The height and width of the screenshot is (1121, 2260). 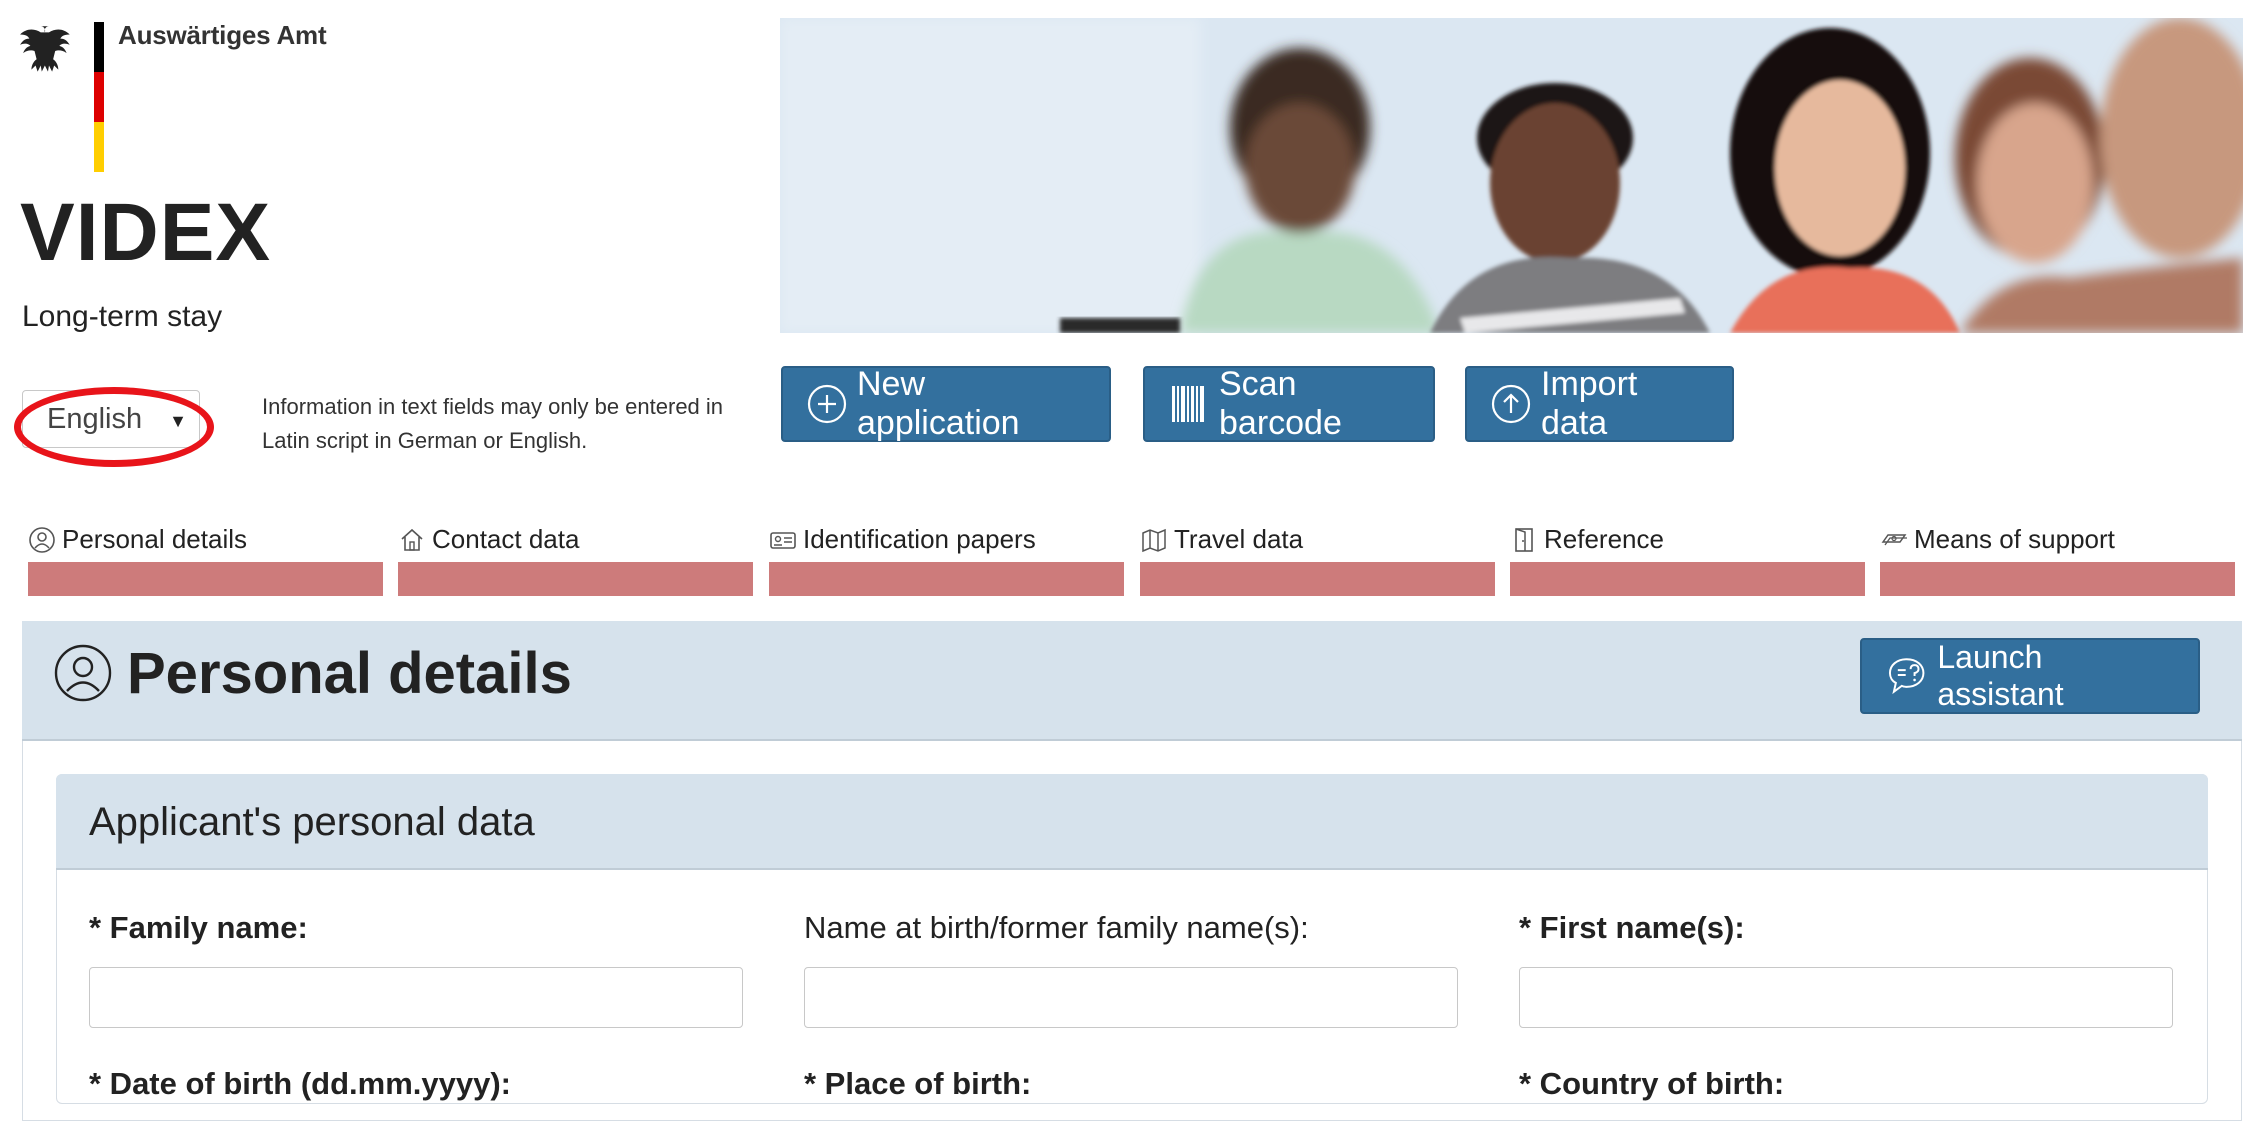 What do you see at coordinates (222, 35) in the screenshot?
I see `ministry-name: Auswärtiges Amt` at bounding box center [222, 35].